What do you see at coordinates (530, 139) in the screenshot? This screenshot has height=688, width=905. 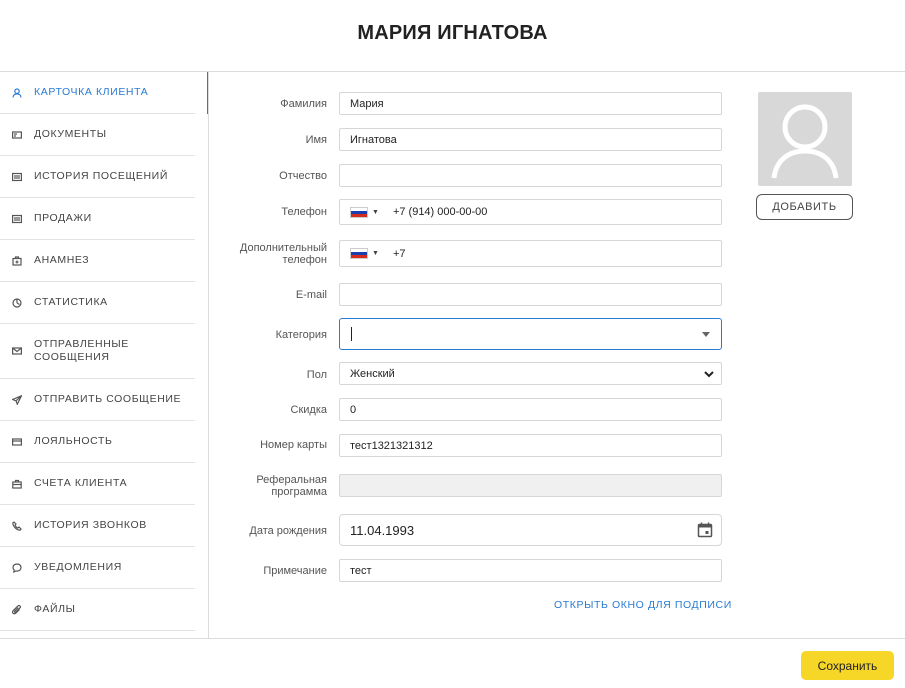 I see `first-name-field: Игнатова` at bounding box center [530, 139].